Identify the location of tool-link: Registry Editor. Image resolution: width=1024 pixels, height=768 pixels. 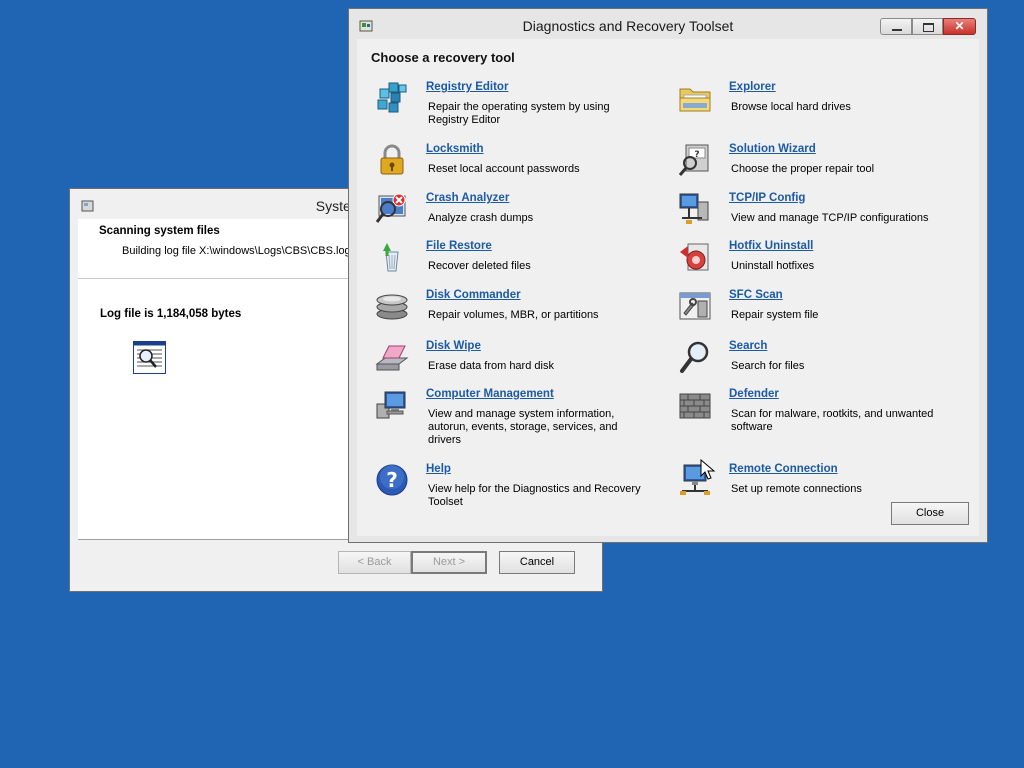
(467, 87).